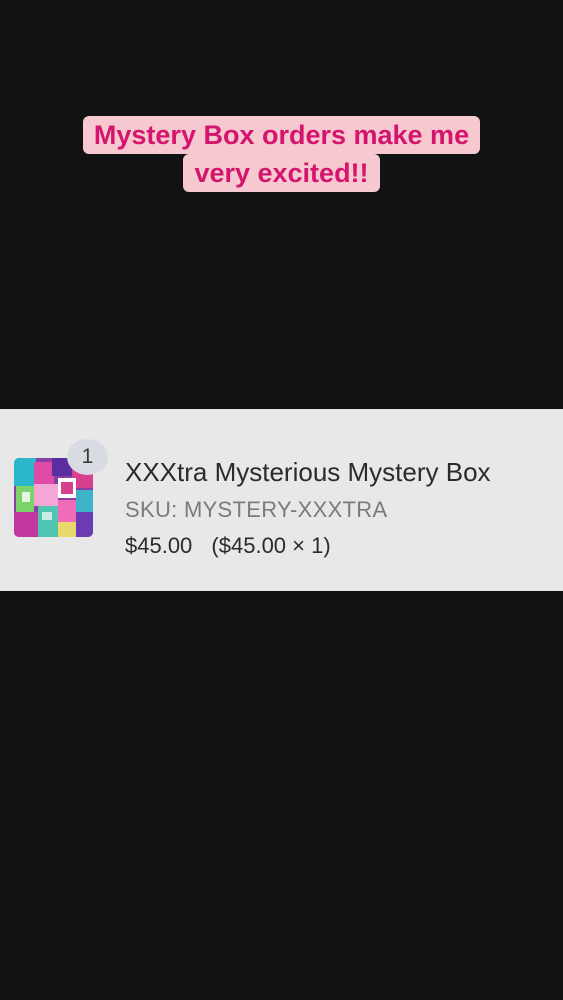 This screenshot has height=1000, width=563. Describe the element at coordinates (159, 545) in the screenshot. I see `line-total-price: $45.00` at that location.